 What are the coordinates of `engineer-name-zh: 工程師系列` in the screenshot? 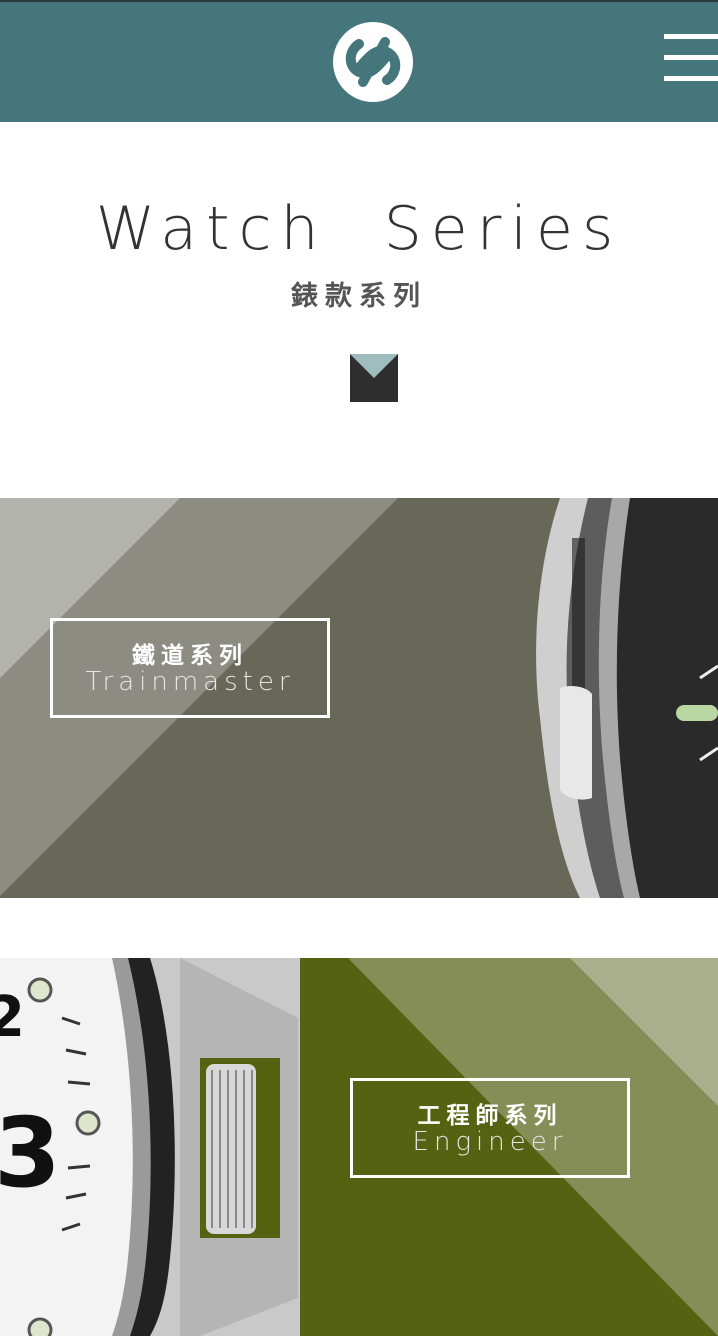 It's located at (490, 1116).